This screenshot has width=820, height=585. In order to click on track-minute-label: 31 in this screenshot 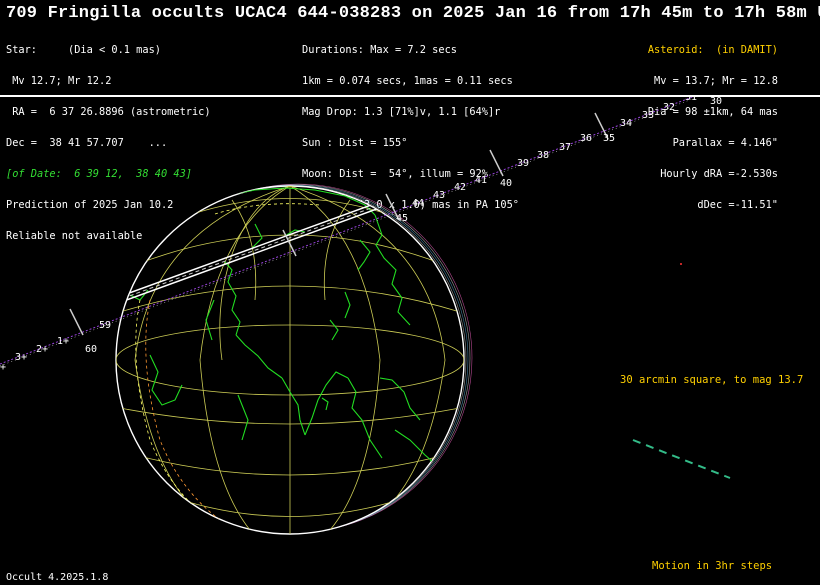, I will do `click(691, 100)`.